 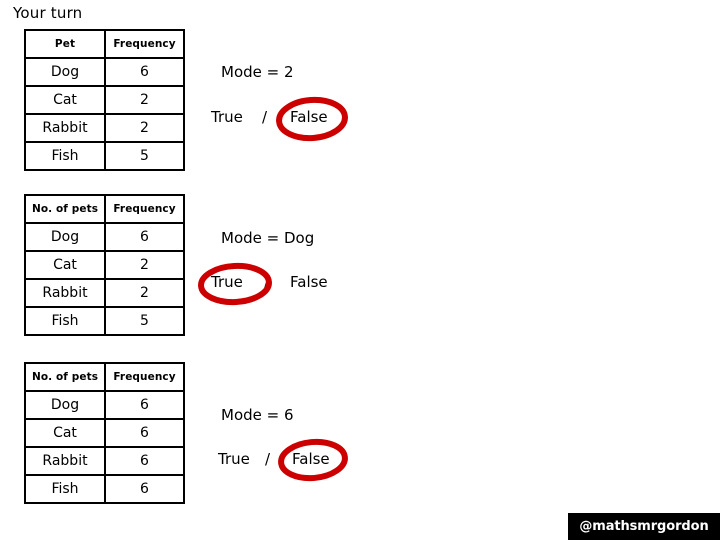 I want to click on page-title: Your turn, so click(x=48, y=13).